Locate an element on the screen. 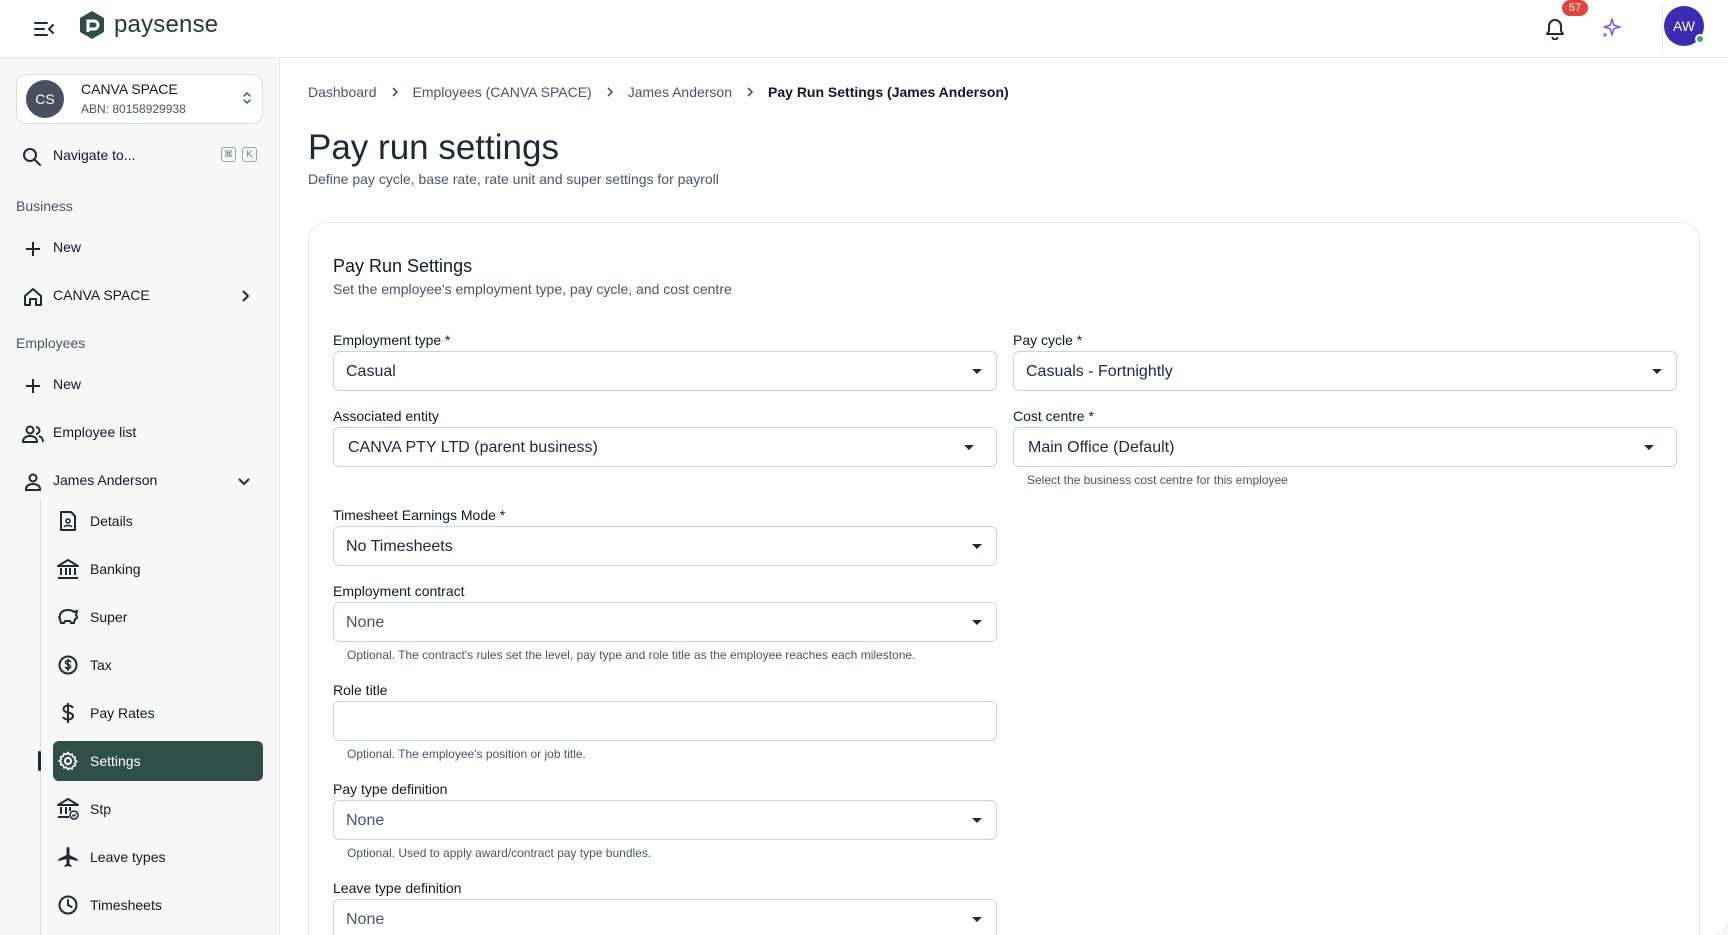 This screenshot has height=935, width=1728. role-title-input is located at coordinates (665, 721).